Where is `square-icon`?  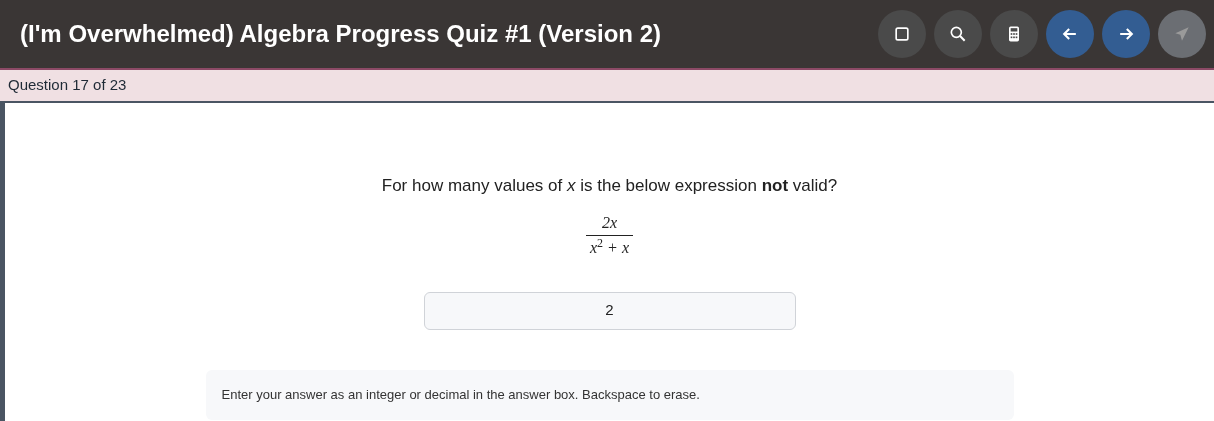 square-icon is located at coordinates (902, 34).